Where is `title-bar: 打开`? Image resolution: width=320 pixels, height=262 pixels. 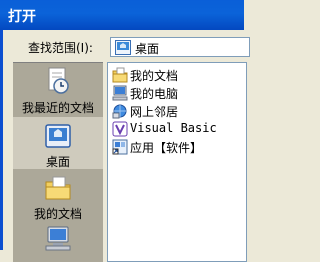 title-bar: 打开 is located at coordinates (122, 15).